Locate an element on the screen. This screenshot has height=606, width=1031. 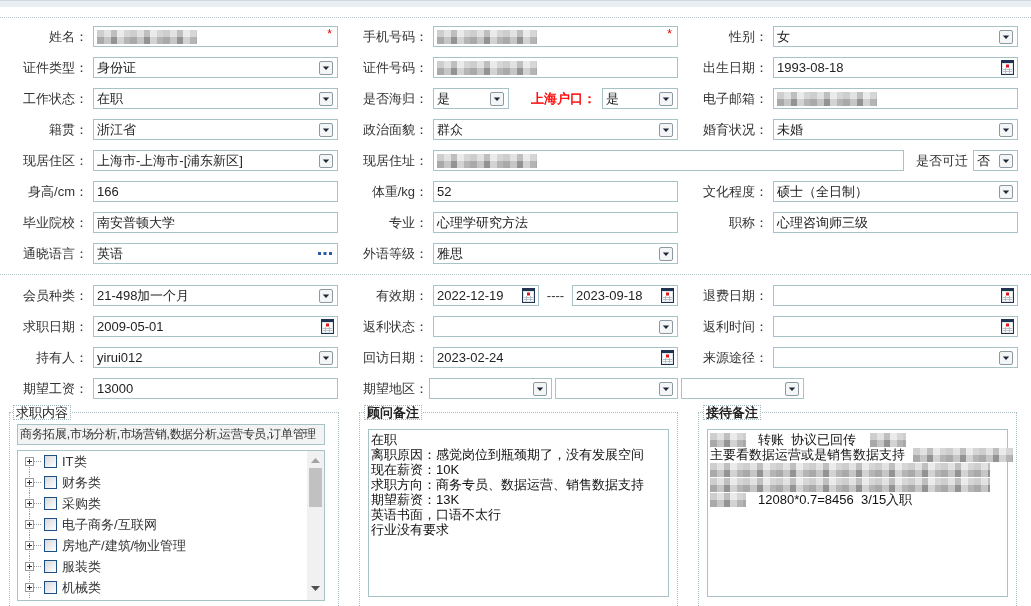
field-label: 婚育状况： is located at coordinates (735, 129).